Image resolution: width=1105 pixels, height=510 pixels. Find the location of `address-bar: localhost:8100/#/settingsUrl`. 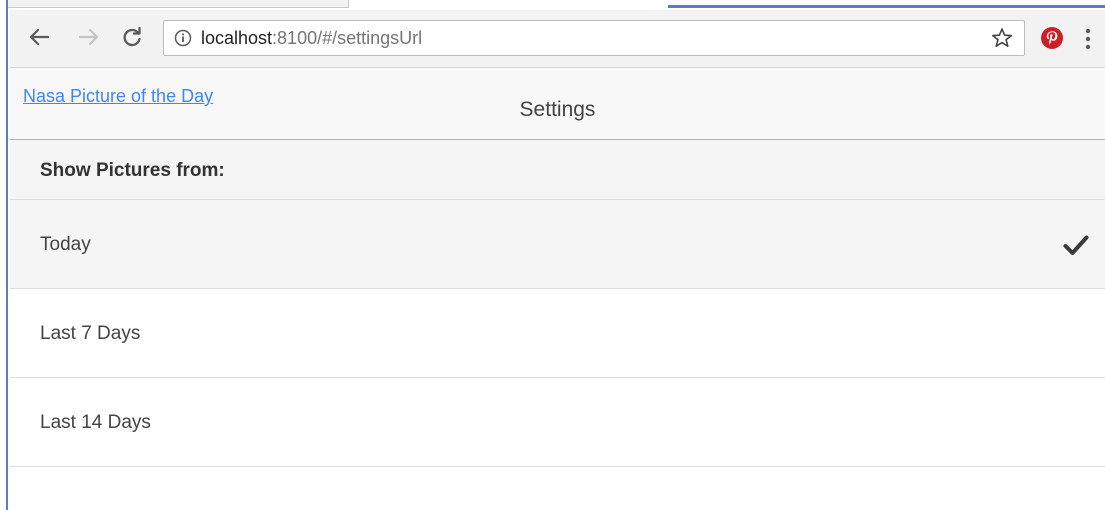

address-bar: localhost:8100/#/settingsUrl is located at coordinates (594, 38).